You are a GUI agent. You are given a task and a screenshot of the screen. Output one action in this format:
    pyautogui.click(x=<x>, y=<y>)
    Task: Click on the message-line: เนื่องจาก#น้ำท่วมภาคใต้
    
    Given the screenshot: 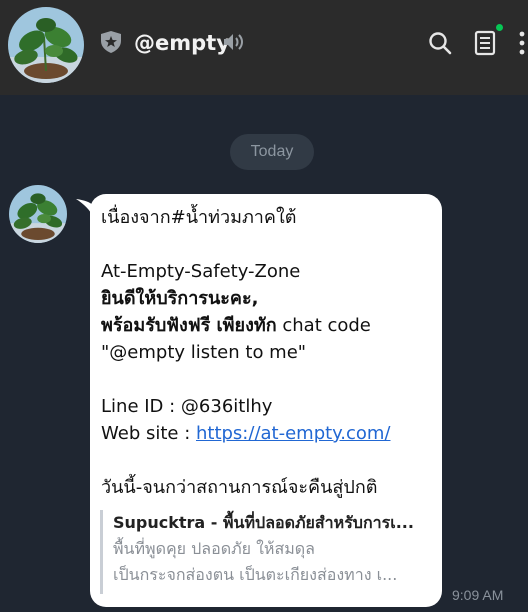 What is the action you would take?
    pyautogui.click(x=199, y=217)
    